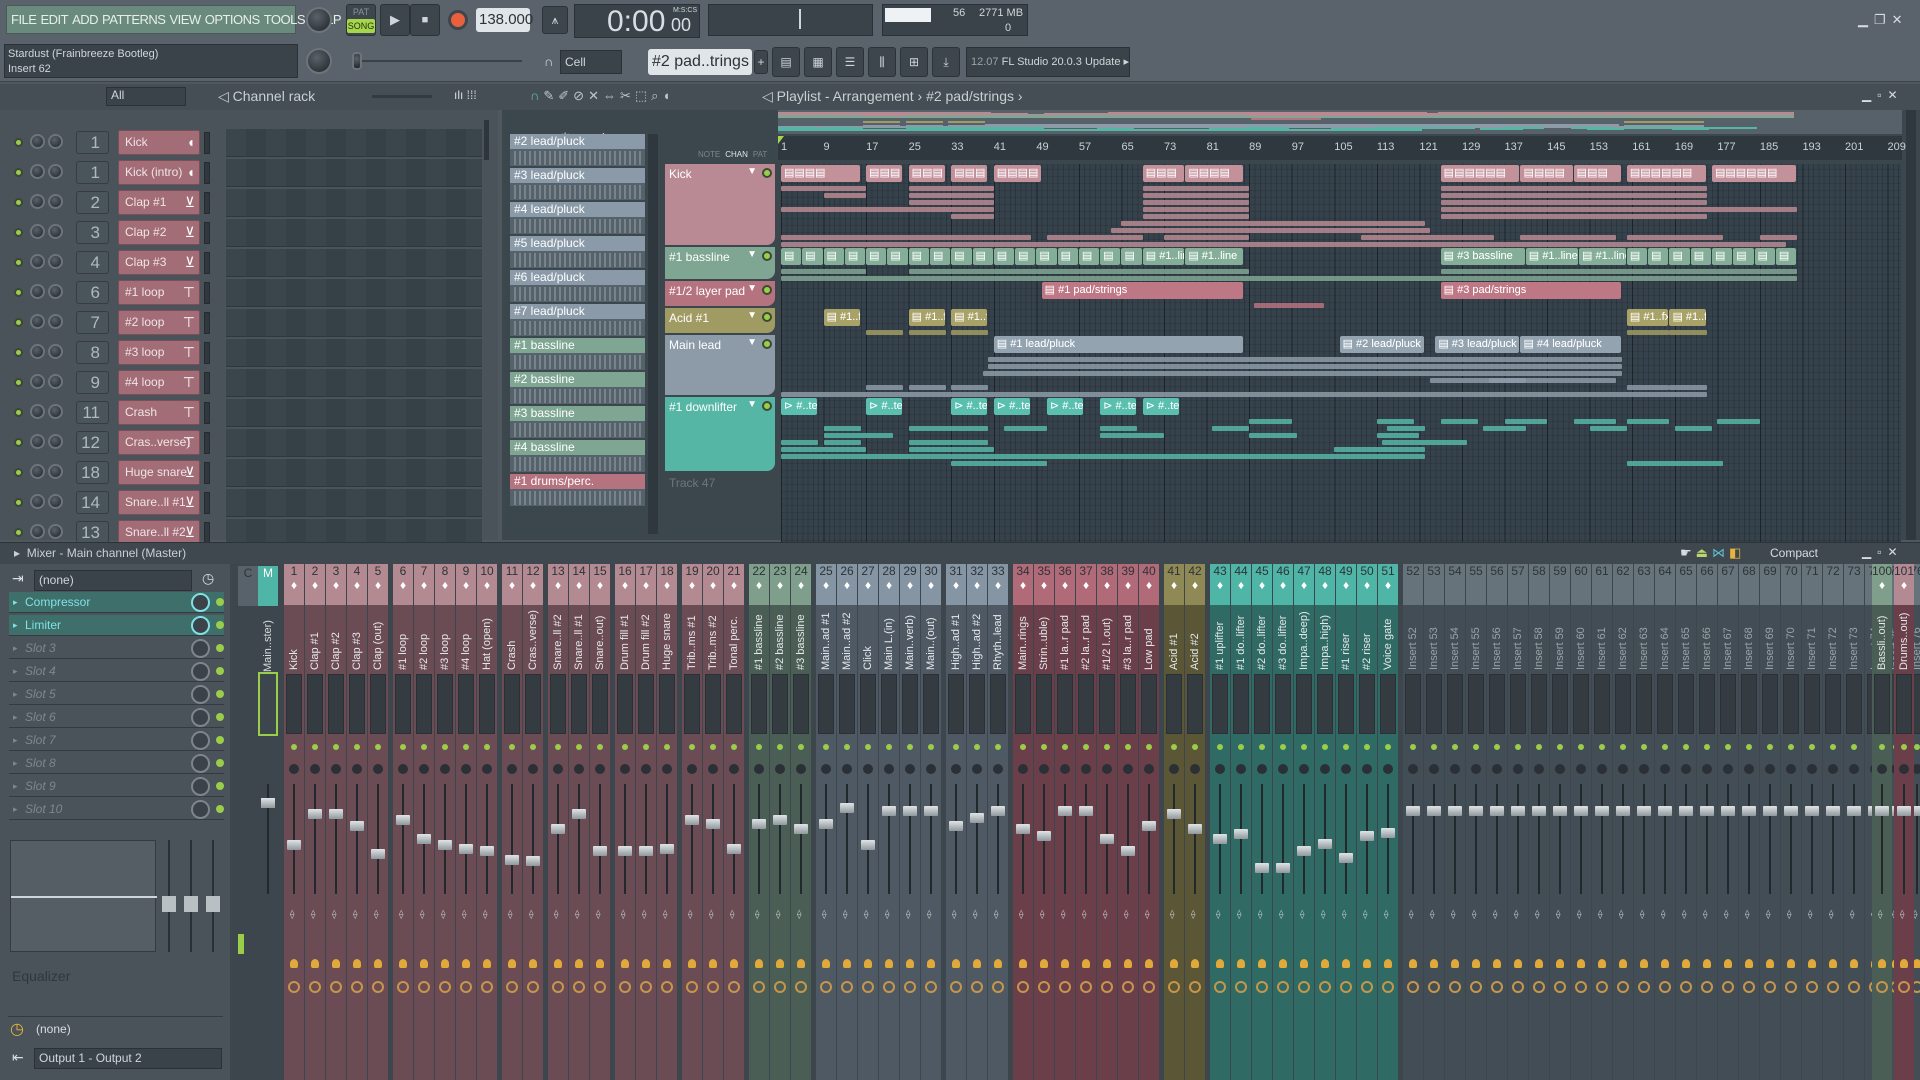 Image resolution: width=1920 pixels, height=1080 pixels. I want to click on mixer-strip: 100 ♦ Bassli..out) ⟠, so click(1882, 822).